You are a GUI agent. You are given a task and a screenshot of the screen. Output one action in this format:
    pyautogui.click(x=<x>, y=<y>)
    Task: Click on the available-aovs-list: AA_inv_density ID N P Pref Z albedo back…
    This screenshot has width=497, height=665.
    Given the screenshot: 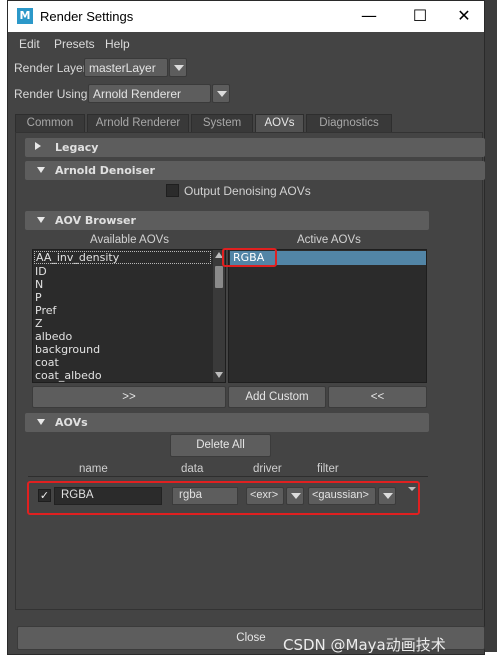 What is the action you would take?
    pyautogui.click(x=129, y=316)
    